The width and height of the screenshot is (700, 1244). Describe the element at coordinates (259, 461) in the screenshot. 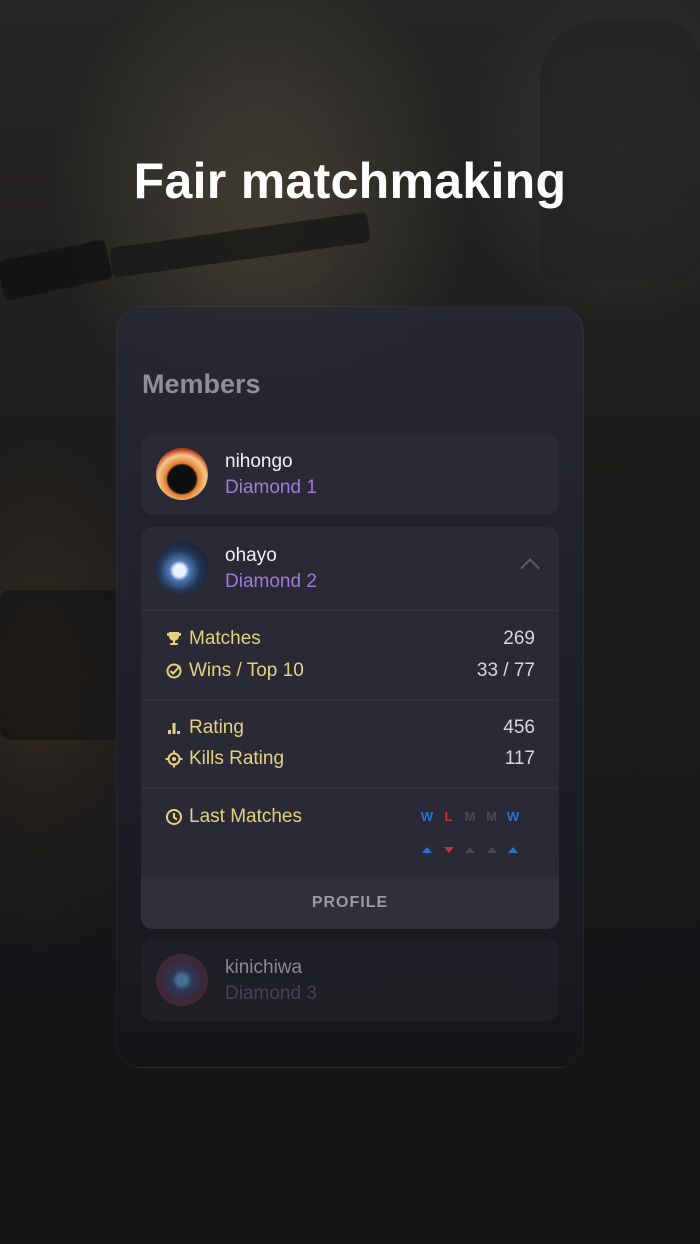

I see `member-name: nihongo` at that location.